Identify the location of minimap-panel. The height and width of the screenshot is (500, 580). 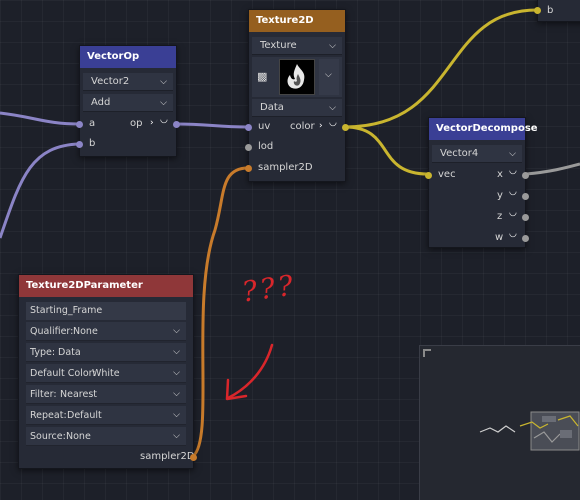
(499, 422).